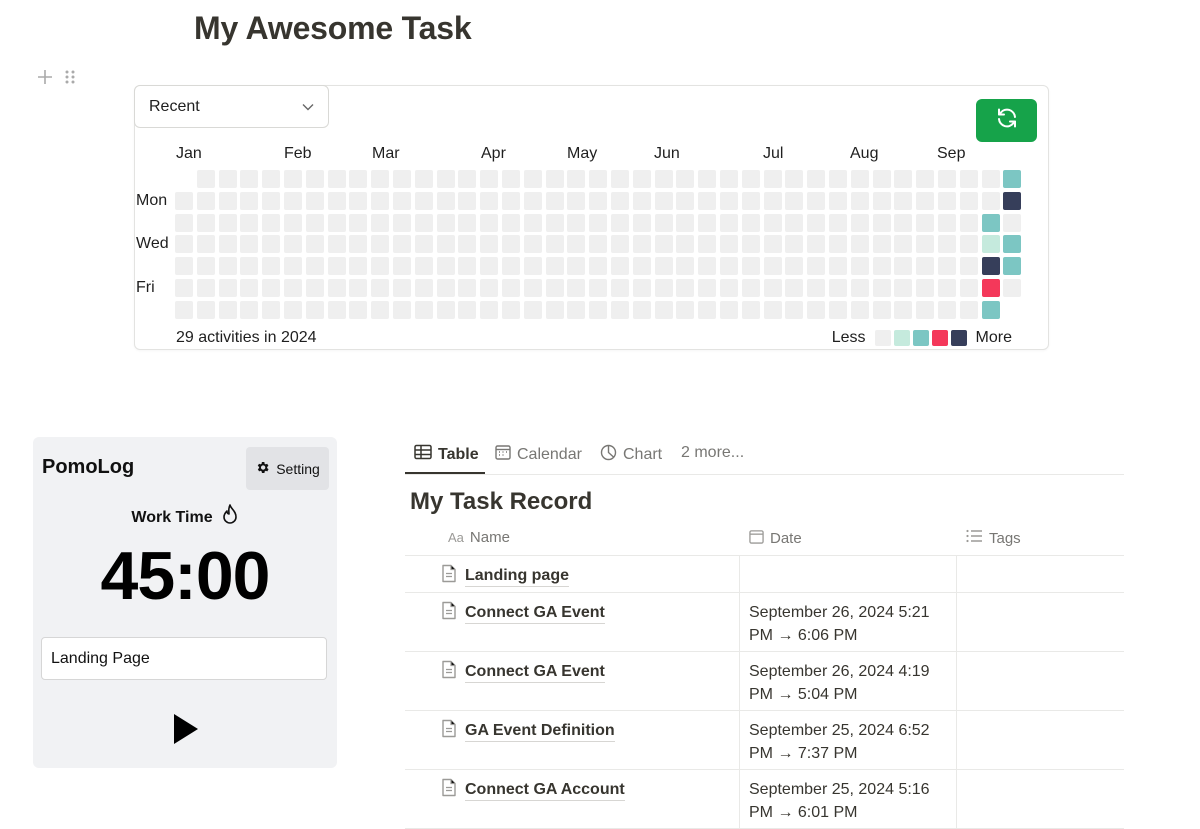 This screenshot has height=829, width=1200. What do you see at coordinates (775, 538) in the screenshot?
I see `column-header-date: Date` at bounding box center [775, 538].